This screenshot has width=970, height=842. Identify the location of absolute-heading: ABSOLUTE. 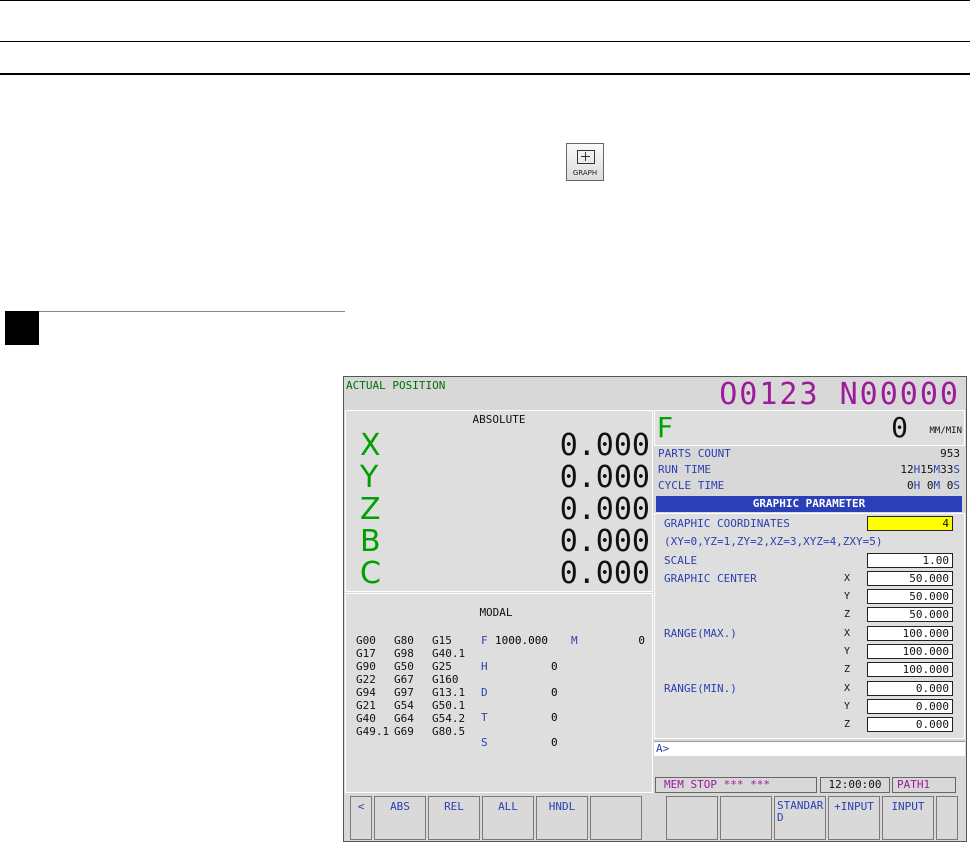
(499, 419).